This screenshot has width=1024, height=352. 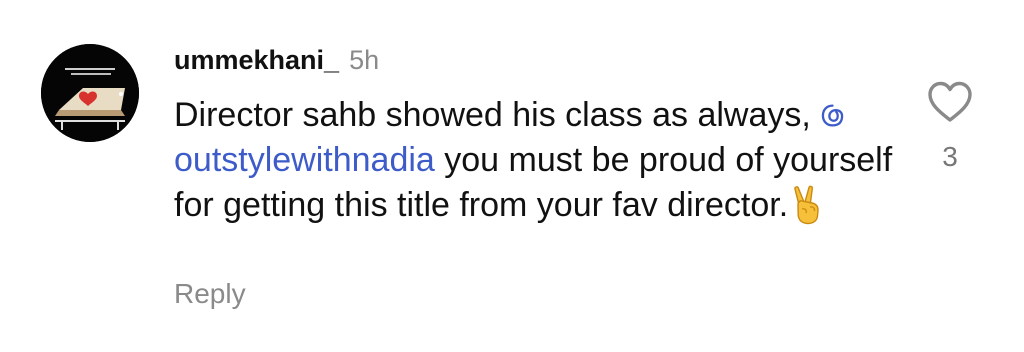 What do you see at coordinates (256, 60) in the screenshot?
I see `username-link: ummekhani_` at bounding box center [256, 60].